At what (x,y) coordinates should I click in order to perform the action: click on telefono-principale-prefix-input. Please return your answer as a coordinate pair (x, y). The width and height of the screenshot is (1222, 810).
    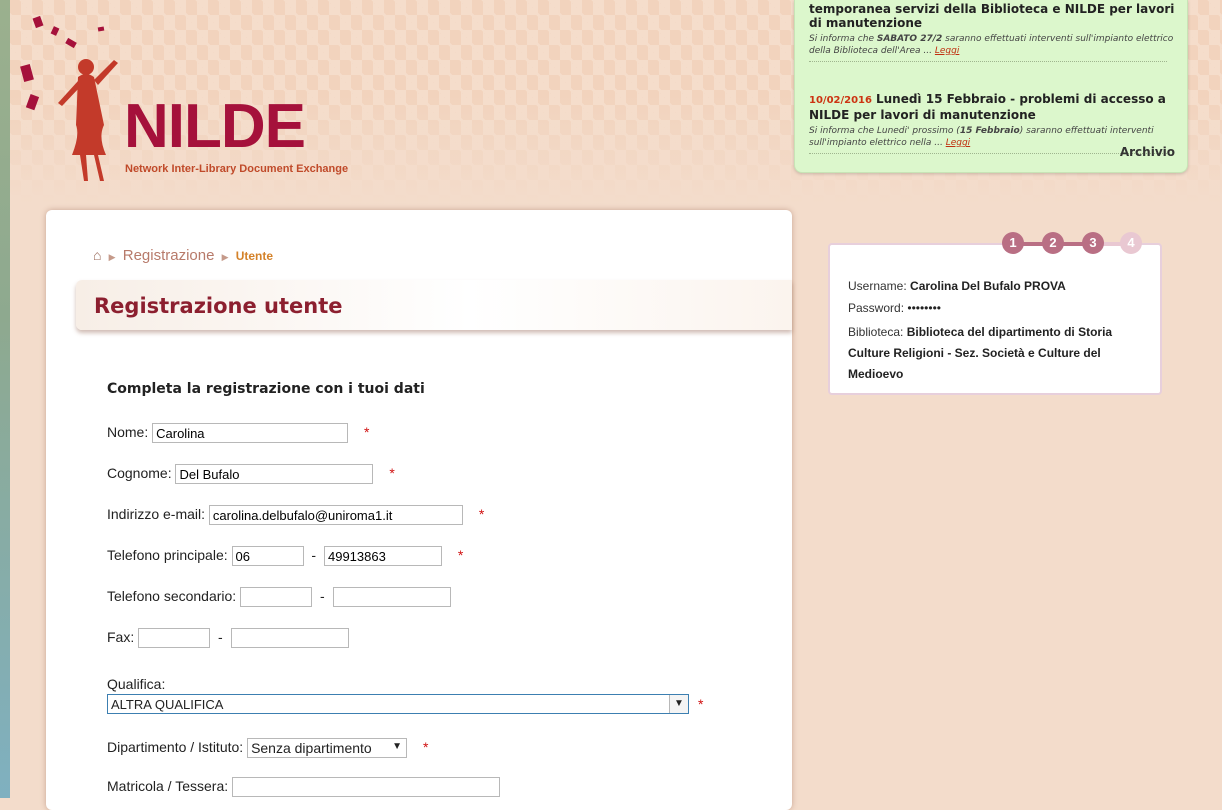
    Looking at the image, I should click on (267, 556).